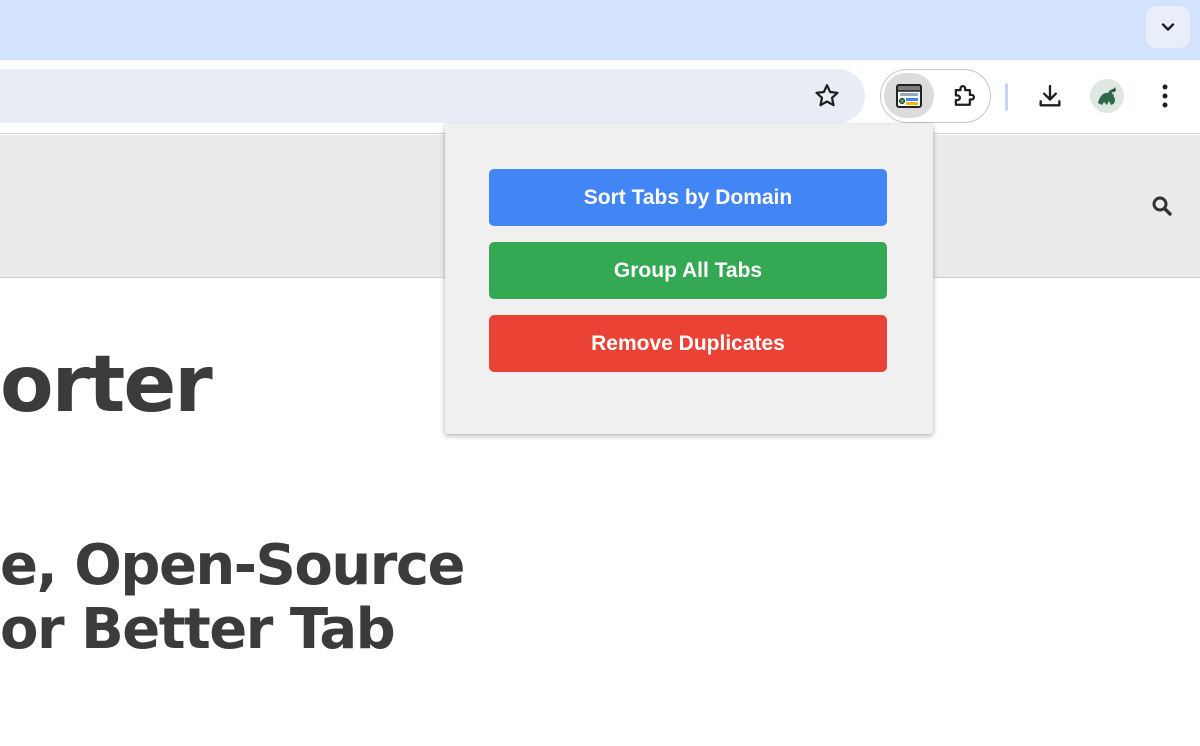 The image size is (1200, 746). I want to click on chevron-down-icon, so click(1168, 27).